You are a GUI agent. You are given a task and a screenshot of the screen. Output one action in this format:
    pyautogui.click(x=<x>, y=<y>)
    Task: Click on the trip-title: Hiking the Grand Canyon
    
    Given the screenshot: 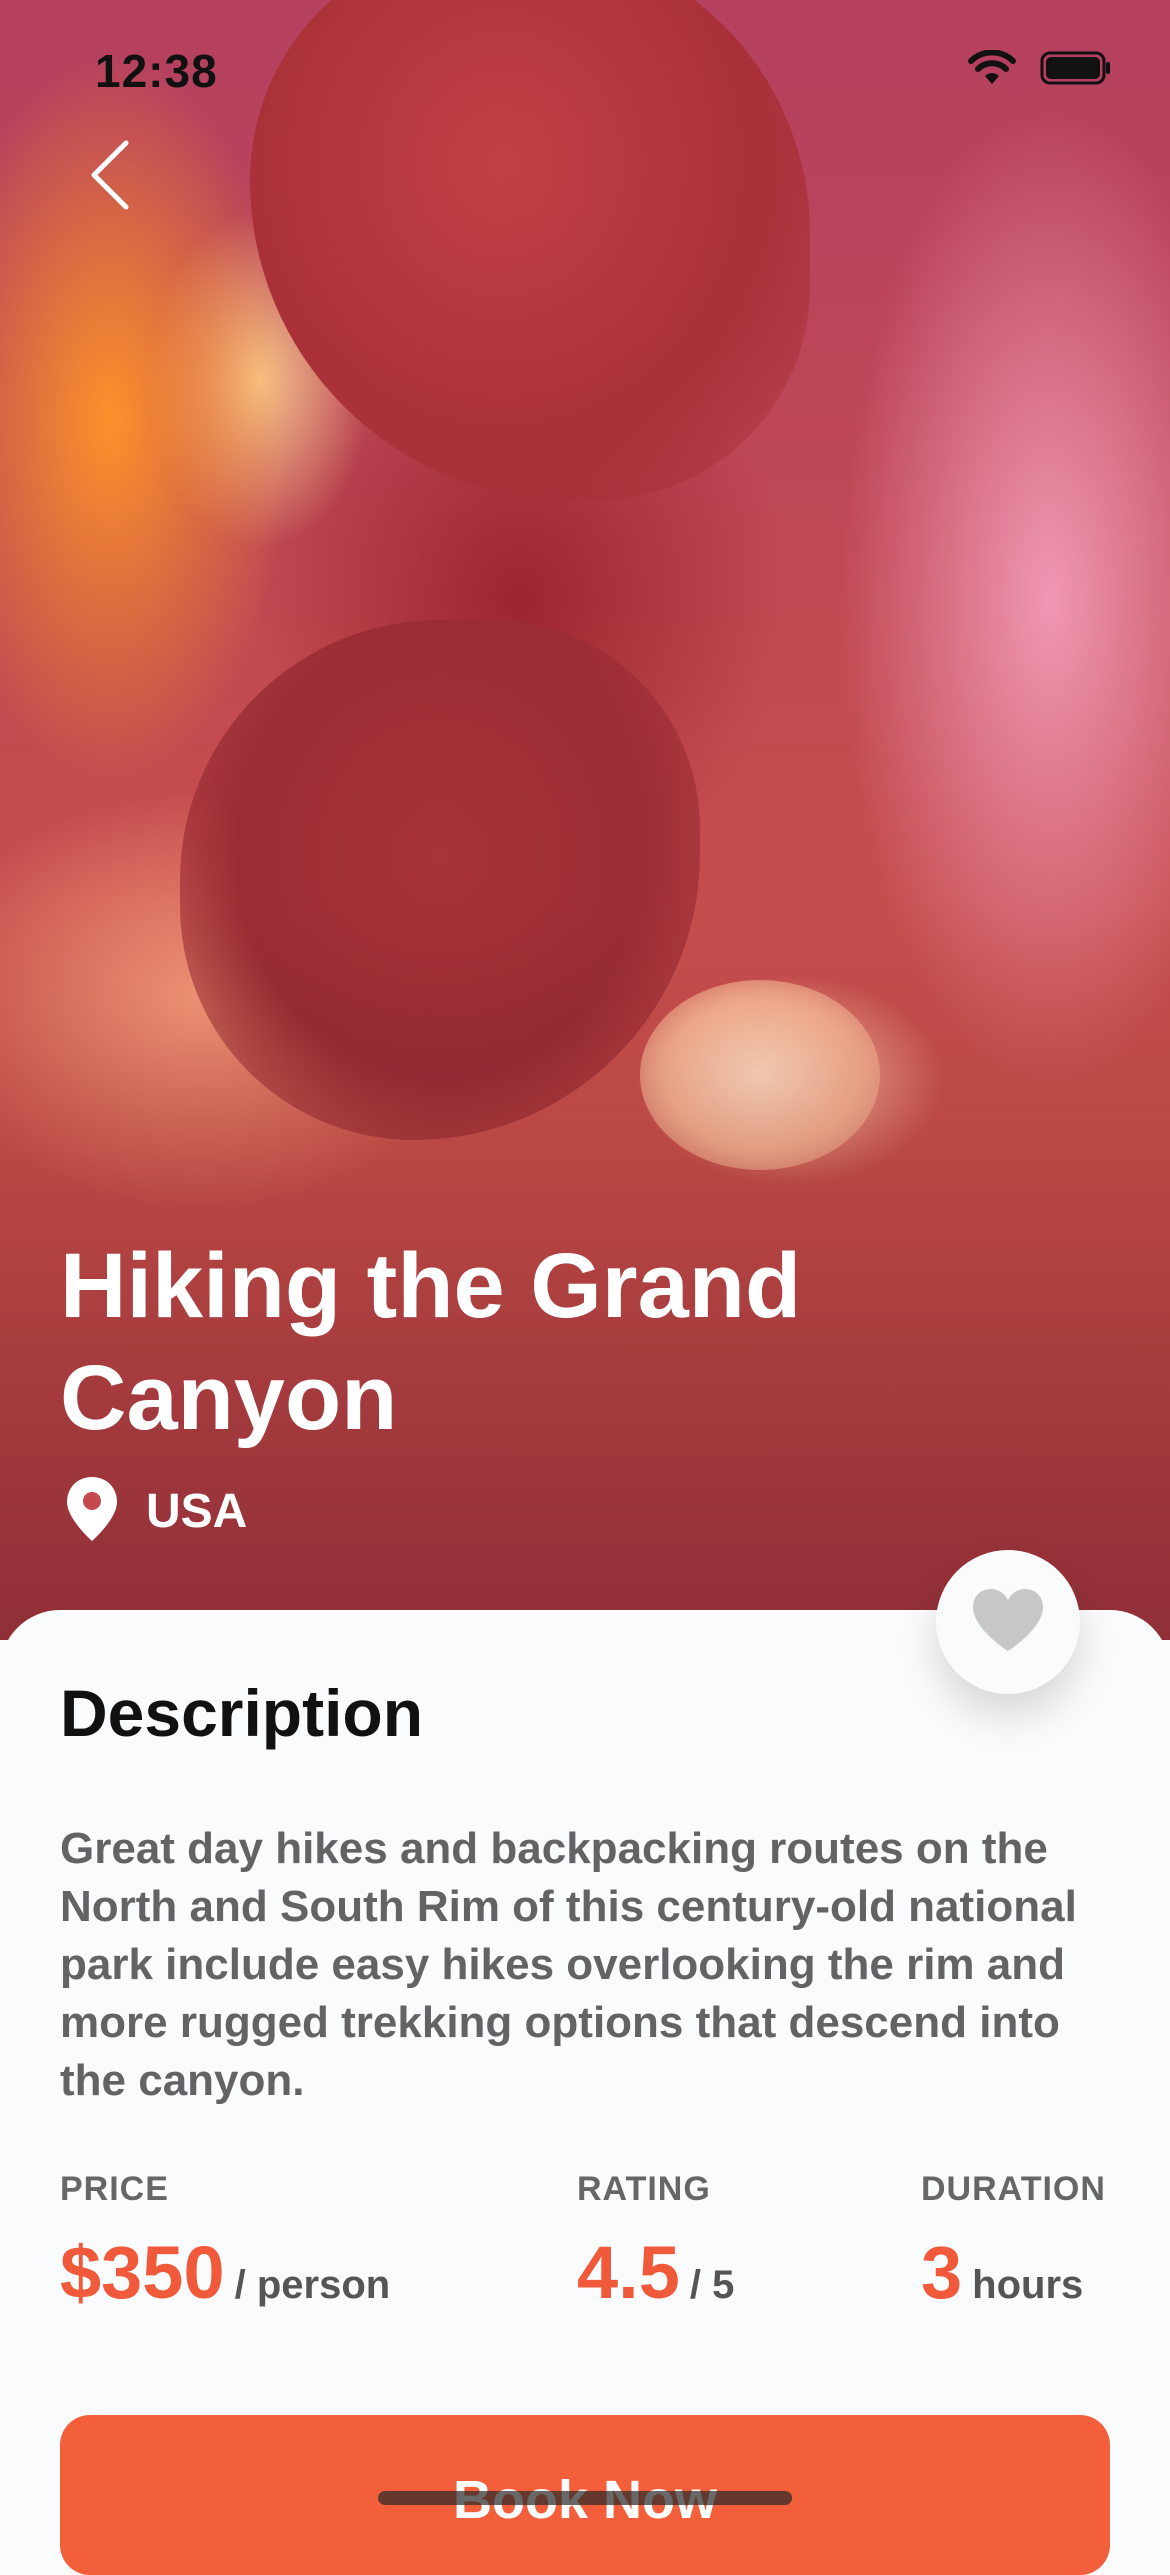 What is the action you would take?
    pyautogui.click(x=431, y=1342)
    